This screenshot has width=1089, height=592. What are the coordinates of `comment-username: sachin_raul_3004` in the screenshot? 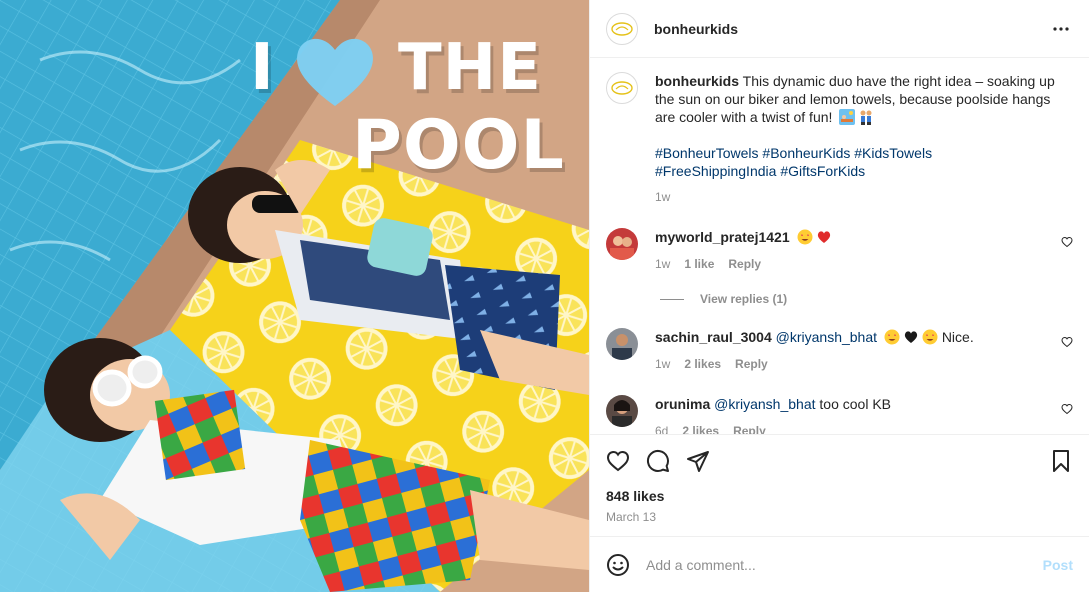 It's located at (713, 337).